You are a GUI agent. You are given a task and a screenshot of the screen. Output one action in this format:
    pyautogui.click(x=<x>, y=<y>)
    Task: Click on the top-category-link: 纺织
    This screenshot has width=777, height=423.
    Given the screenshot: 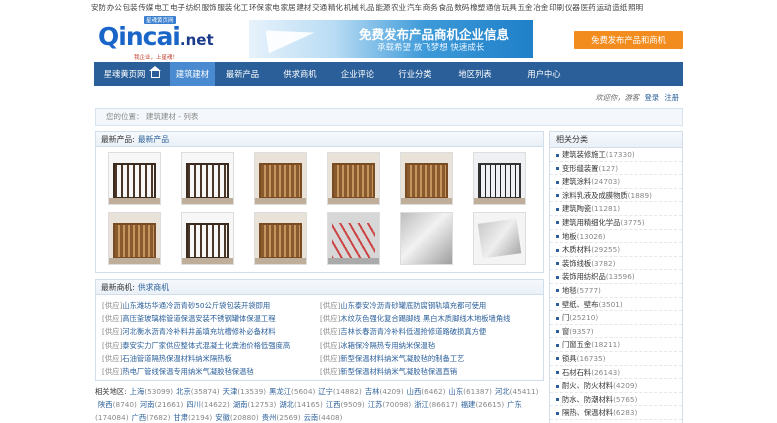 What is the action you would take?
    pyautogui.click(x=193, y=7)
    